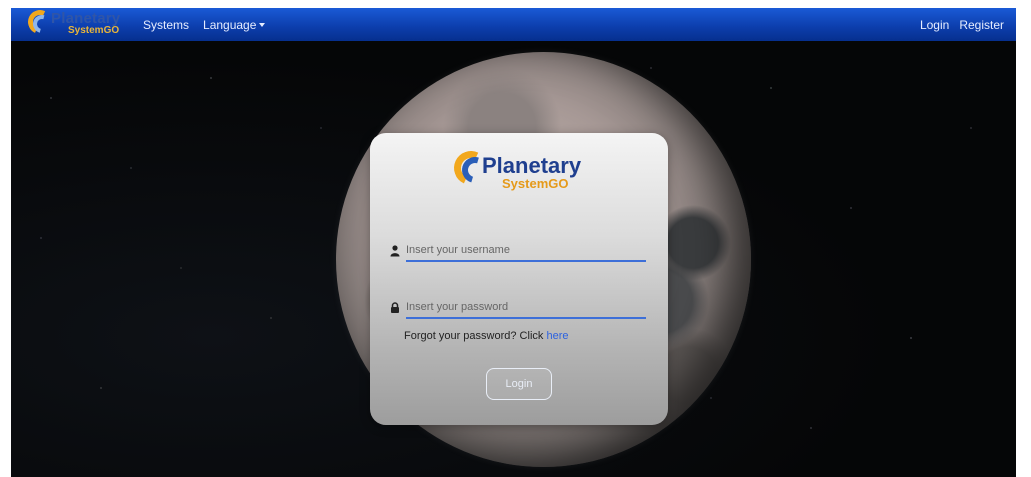 The width and height of the screenshot is (1031, 477). What do you see at coordinates (535, 183) in the screenshot?
I see `card-logo-subtitle: SystemGO` at bounding box center [535, 183].